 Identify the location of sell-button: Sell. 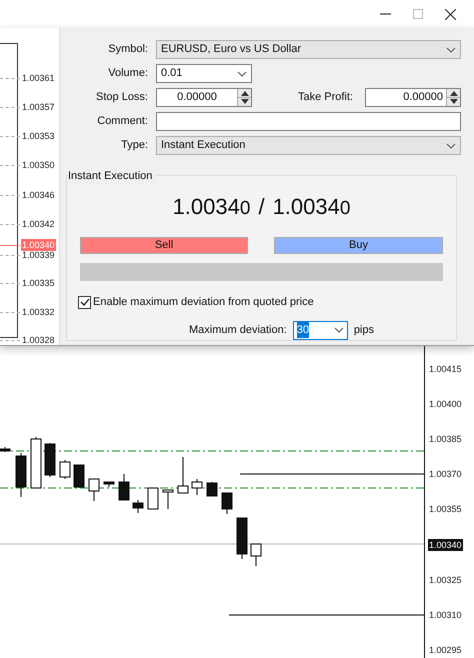
(164, 245).